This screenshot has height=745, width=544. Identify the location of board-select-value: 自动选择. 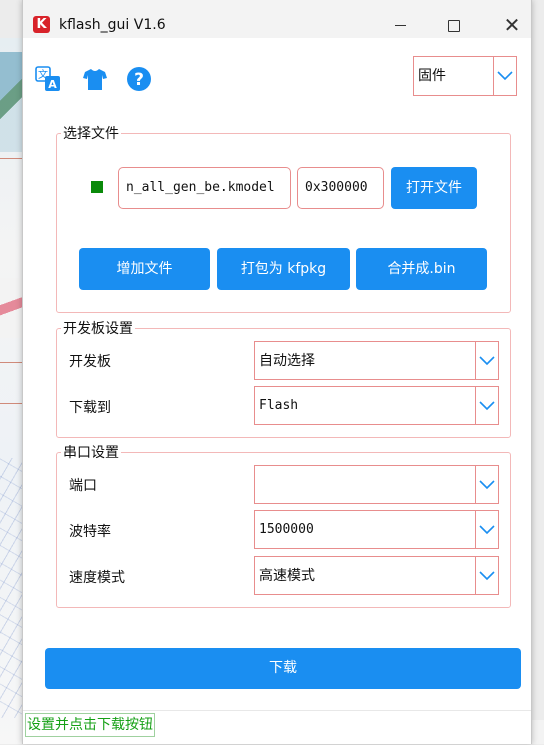
(287, 361).